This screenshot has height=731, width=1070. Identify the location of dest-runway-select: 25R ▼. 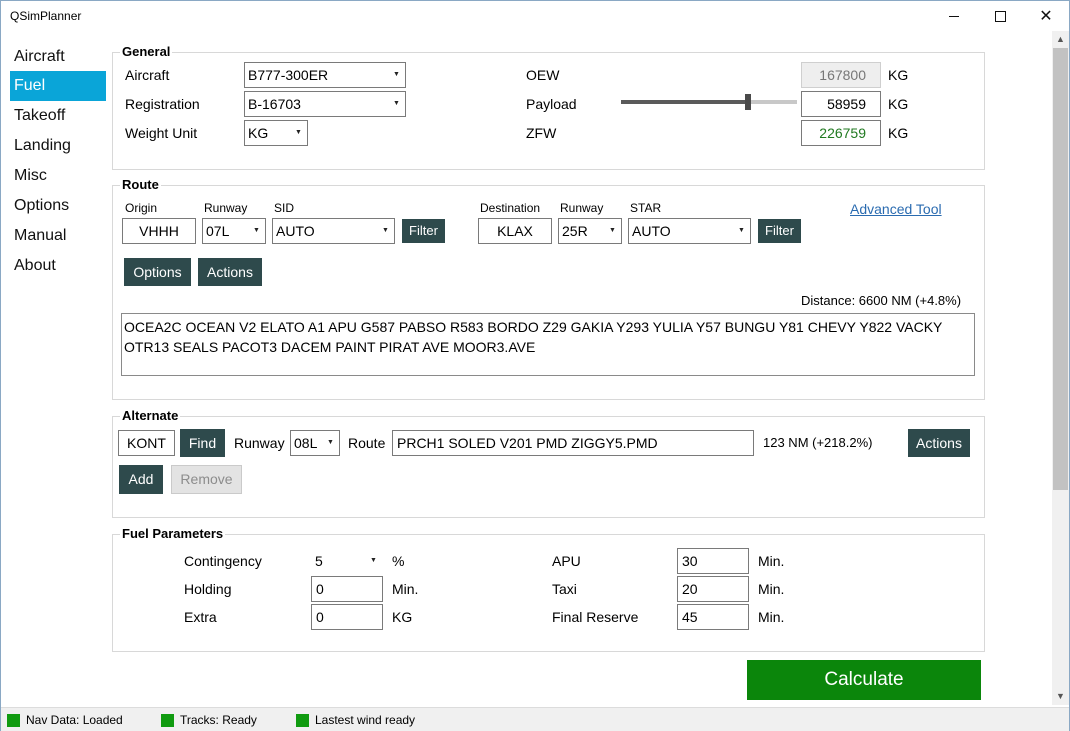
(590, 231).